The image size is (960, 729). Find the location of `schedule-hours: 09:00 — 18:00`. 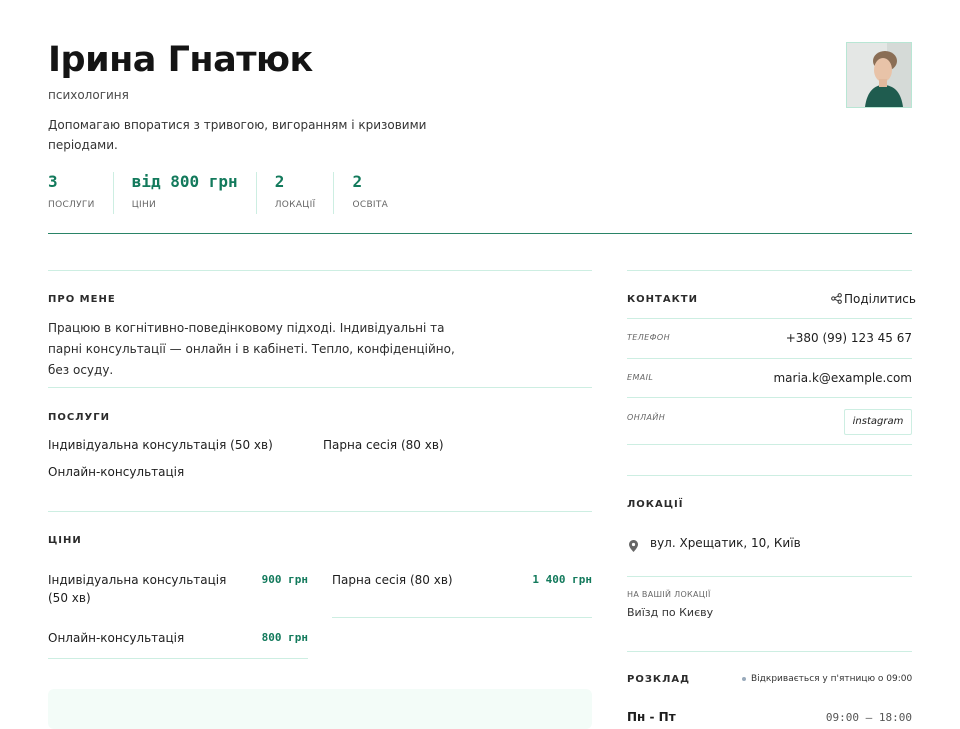

schedule-hours: 09:00 — 18:00 is located at coordinates (868, 717).